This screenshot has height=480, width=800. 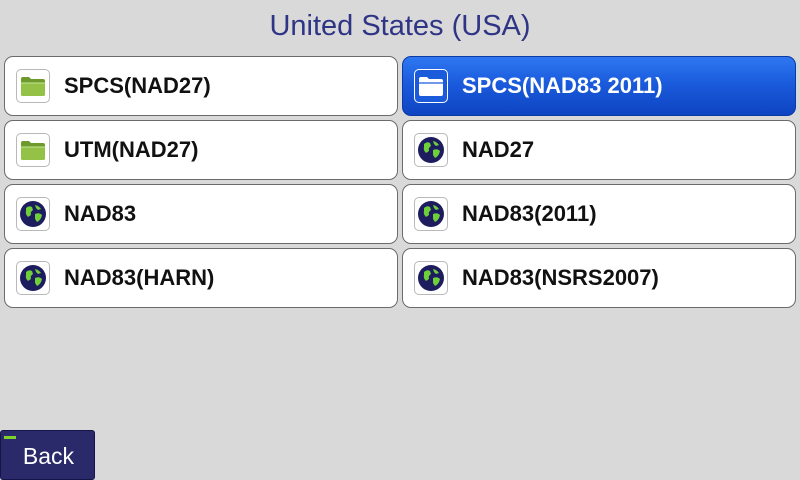 I want to click on list-item-nad83-nsrs2007: NAD83(NSRS2007), so click(x=599, y=278).